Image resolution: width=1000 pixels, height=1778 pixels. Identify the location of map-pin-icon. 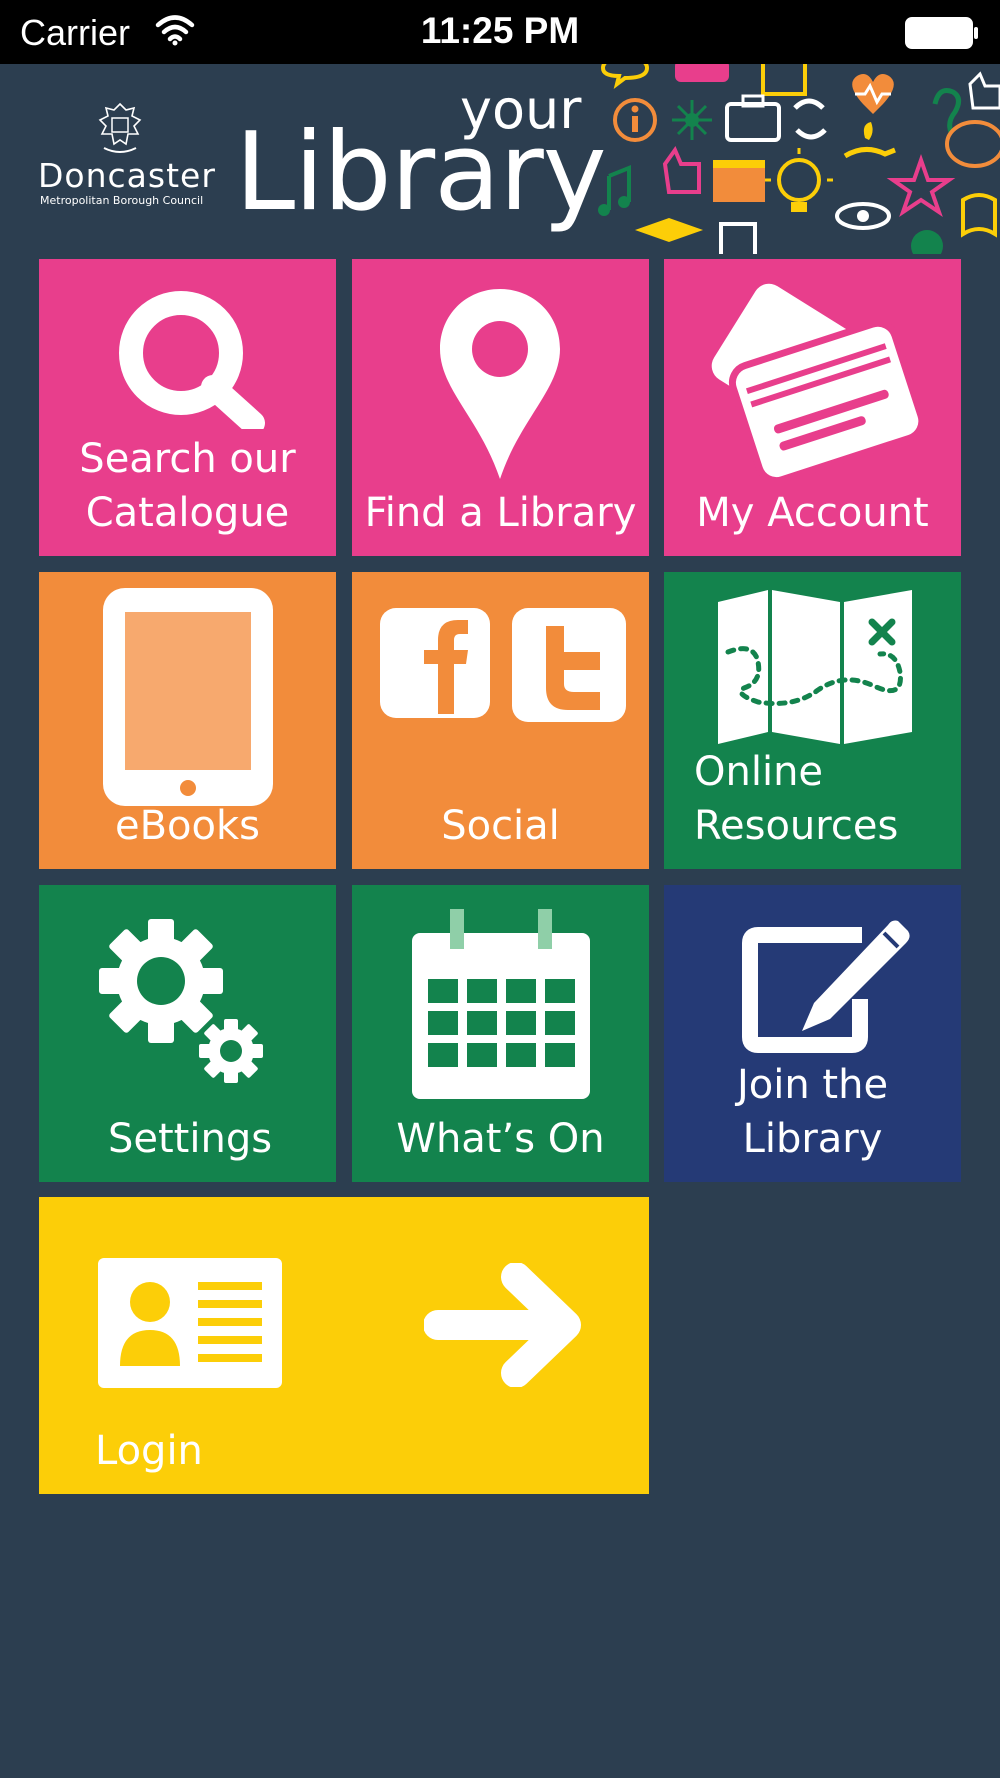
(500, 384).